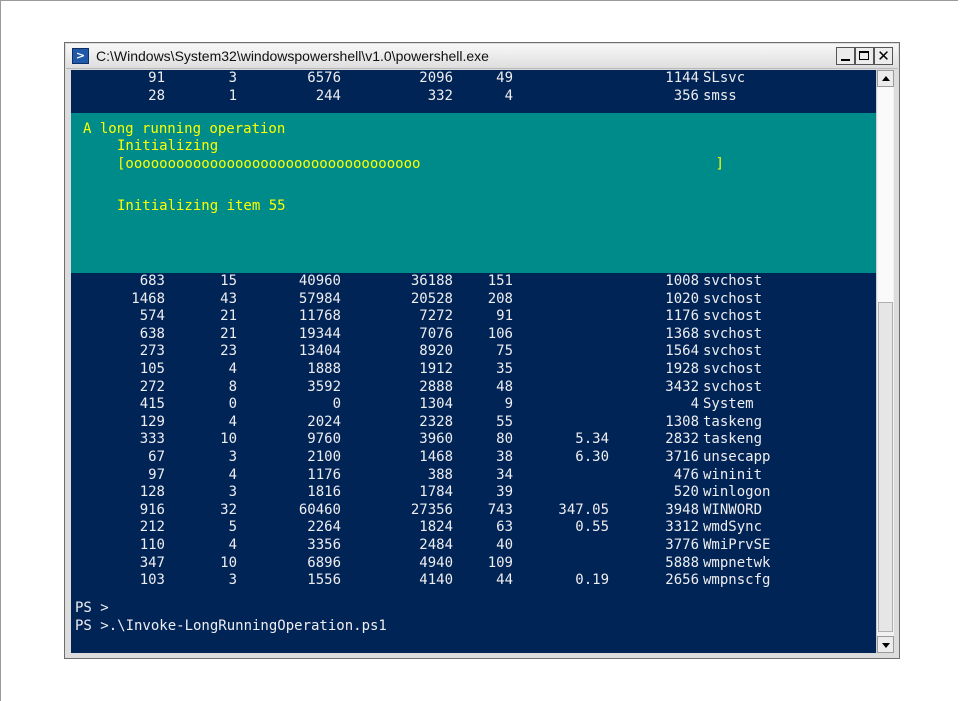 The image size is (960, 701). What do you see at coordinates (473, 440) in the screenshot?
I see `process-row: 333 10 9760 3960 80 5.34 2832 taskeng` at bounding box center [473, 440].